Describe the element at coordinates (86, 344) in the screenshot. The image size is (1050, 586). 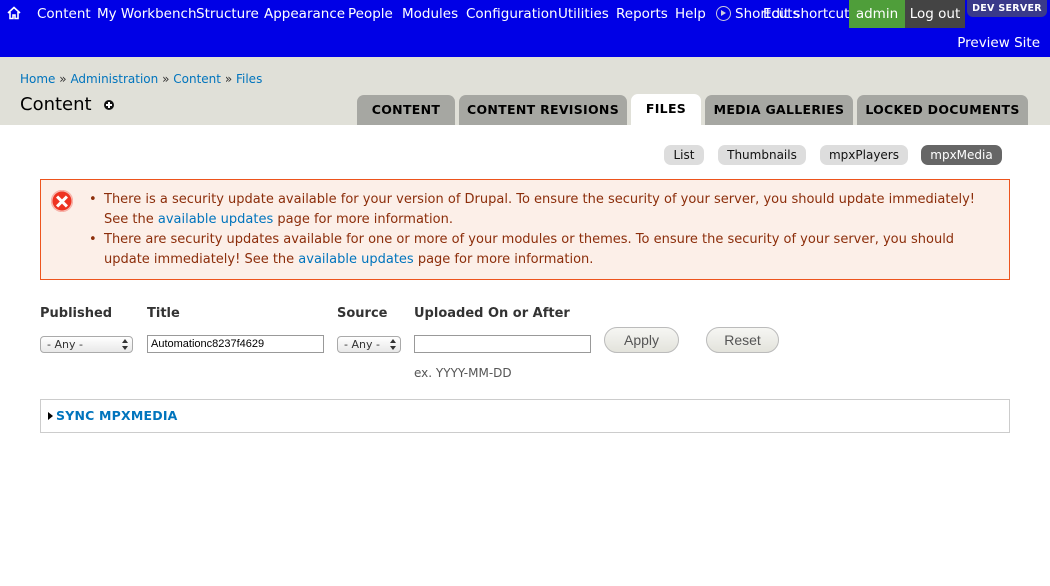
I see `published-select: - Any -` at that location.